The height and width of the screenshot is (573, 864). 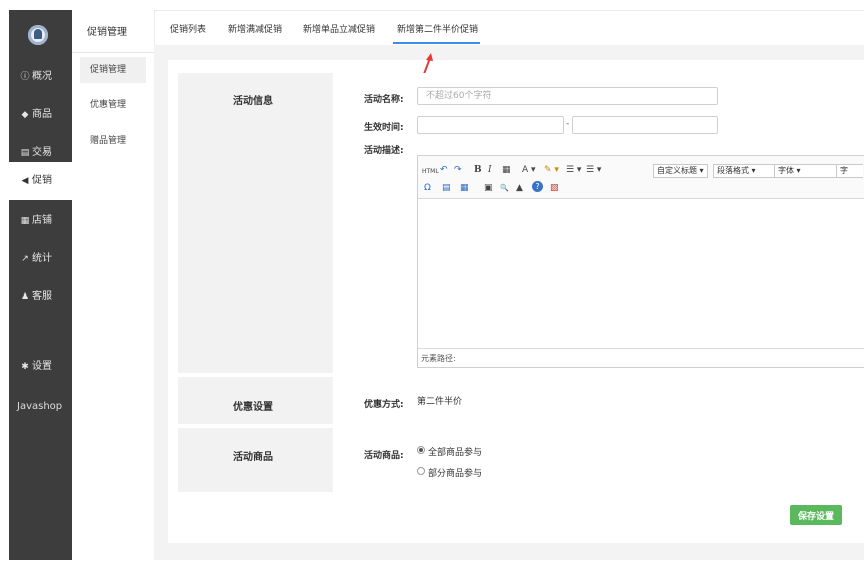 What do you see at coordinates (384, 100) in the screenshot?
I see `activity-name-label: 活动名称:` at bounding box center [384, 100].